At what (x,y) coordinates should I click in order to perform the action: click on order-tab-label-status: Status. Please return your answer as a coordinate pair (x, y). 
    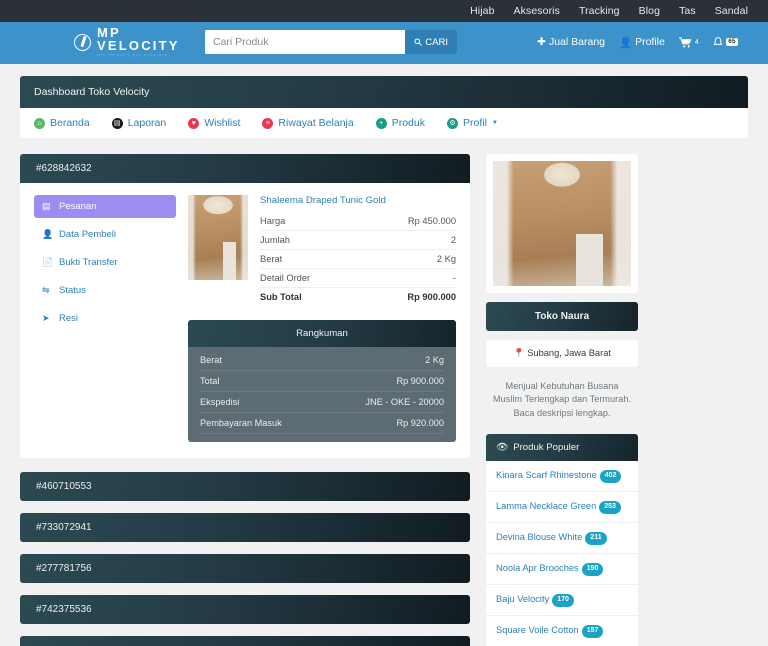
    Looking at the image, I should click on (72, 290).